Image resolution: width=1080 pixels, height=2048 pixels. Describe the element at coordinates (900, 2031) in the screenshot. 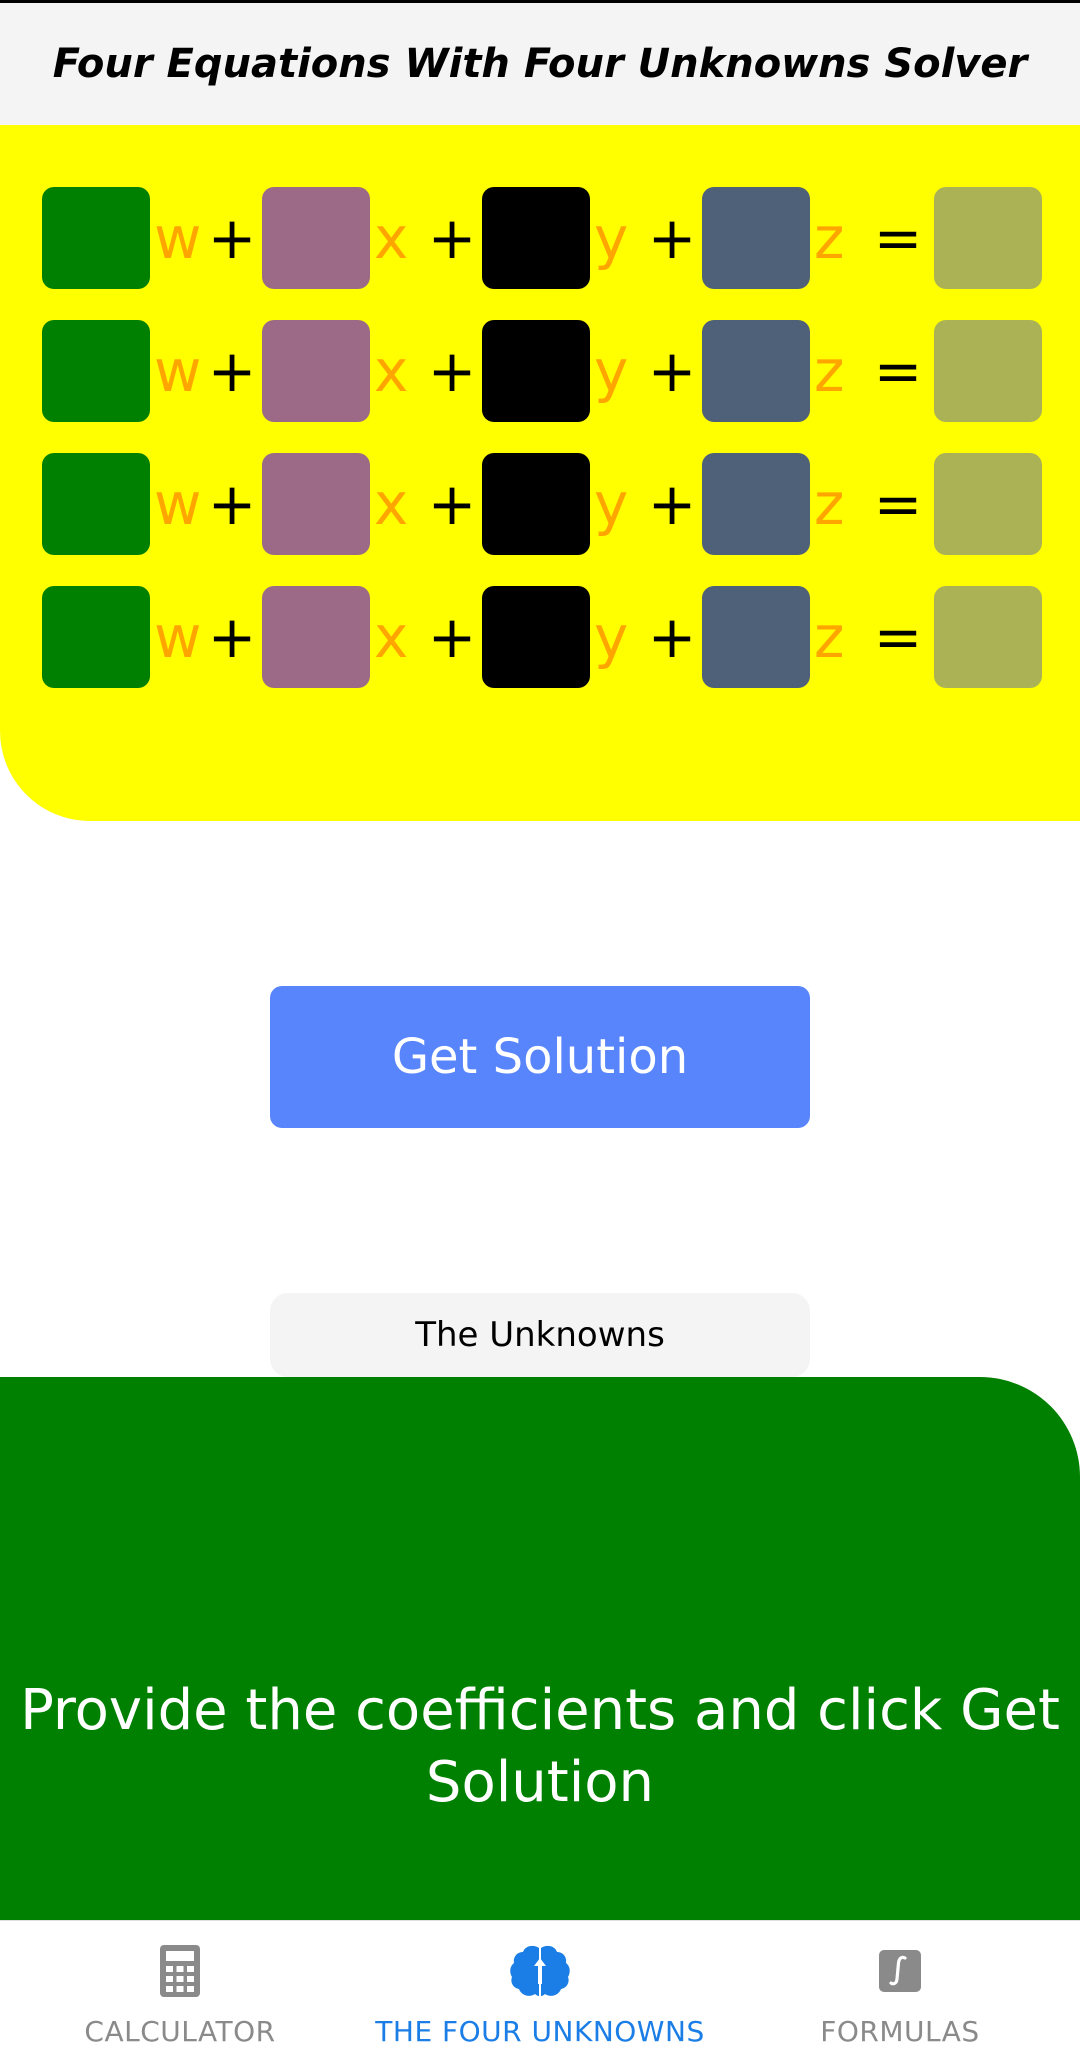

I see `nav-label-formulas: FORMULAS` at that location.